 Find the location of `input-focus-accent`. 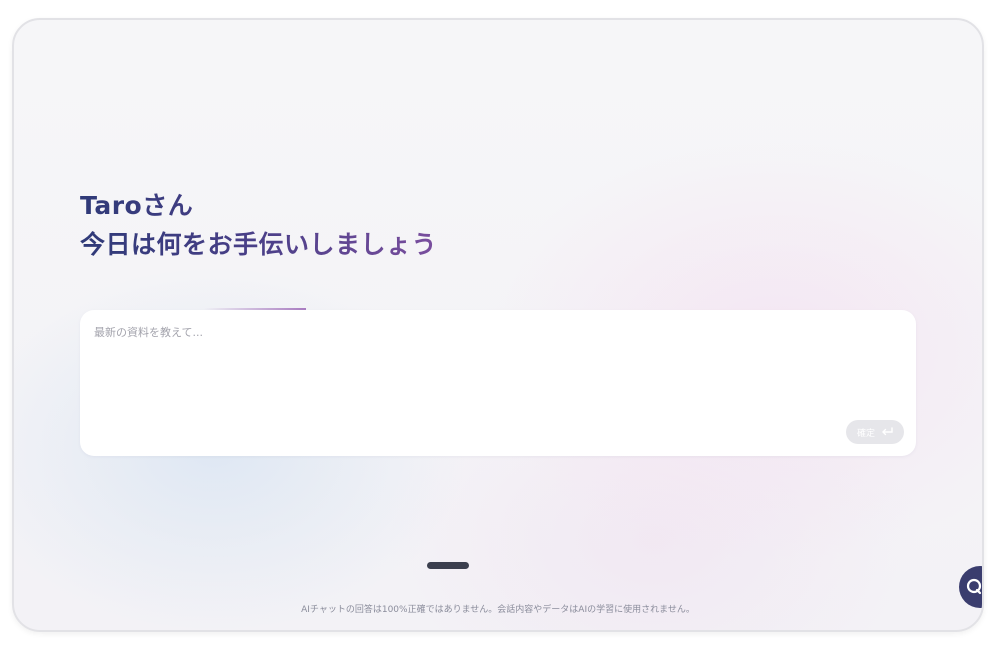

input-focus-accent is located at coordinates (255, 309).